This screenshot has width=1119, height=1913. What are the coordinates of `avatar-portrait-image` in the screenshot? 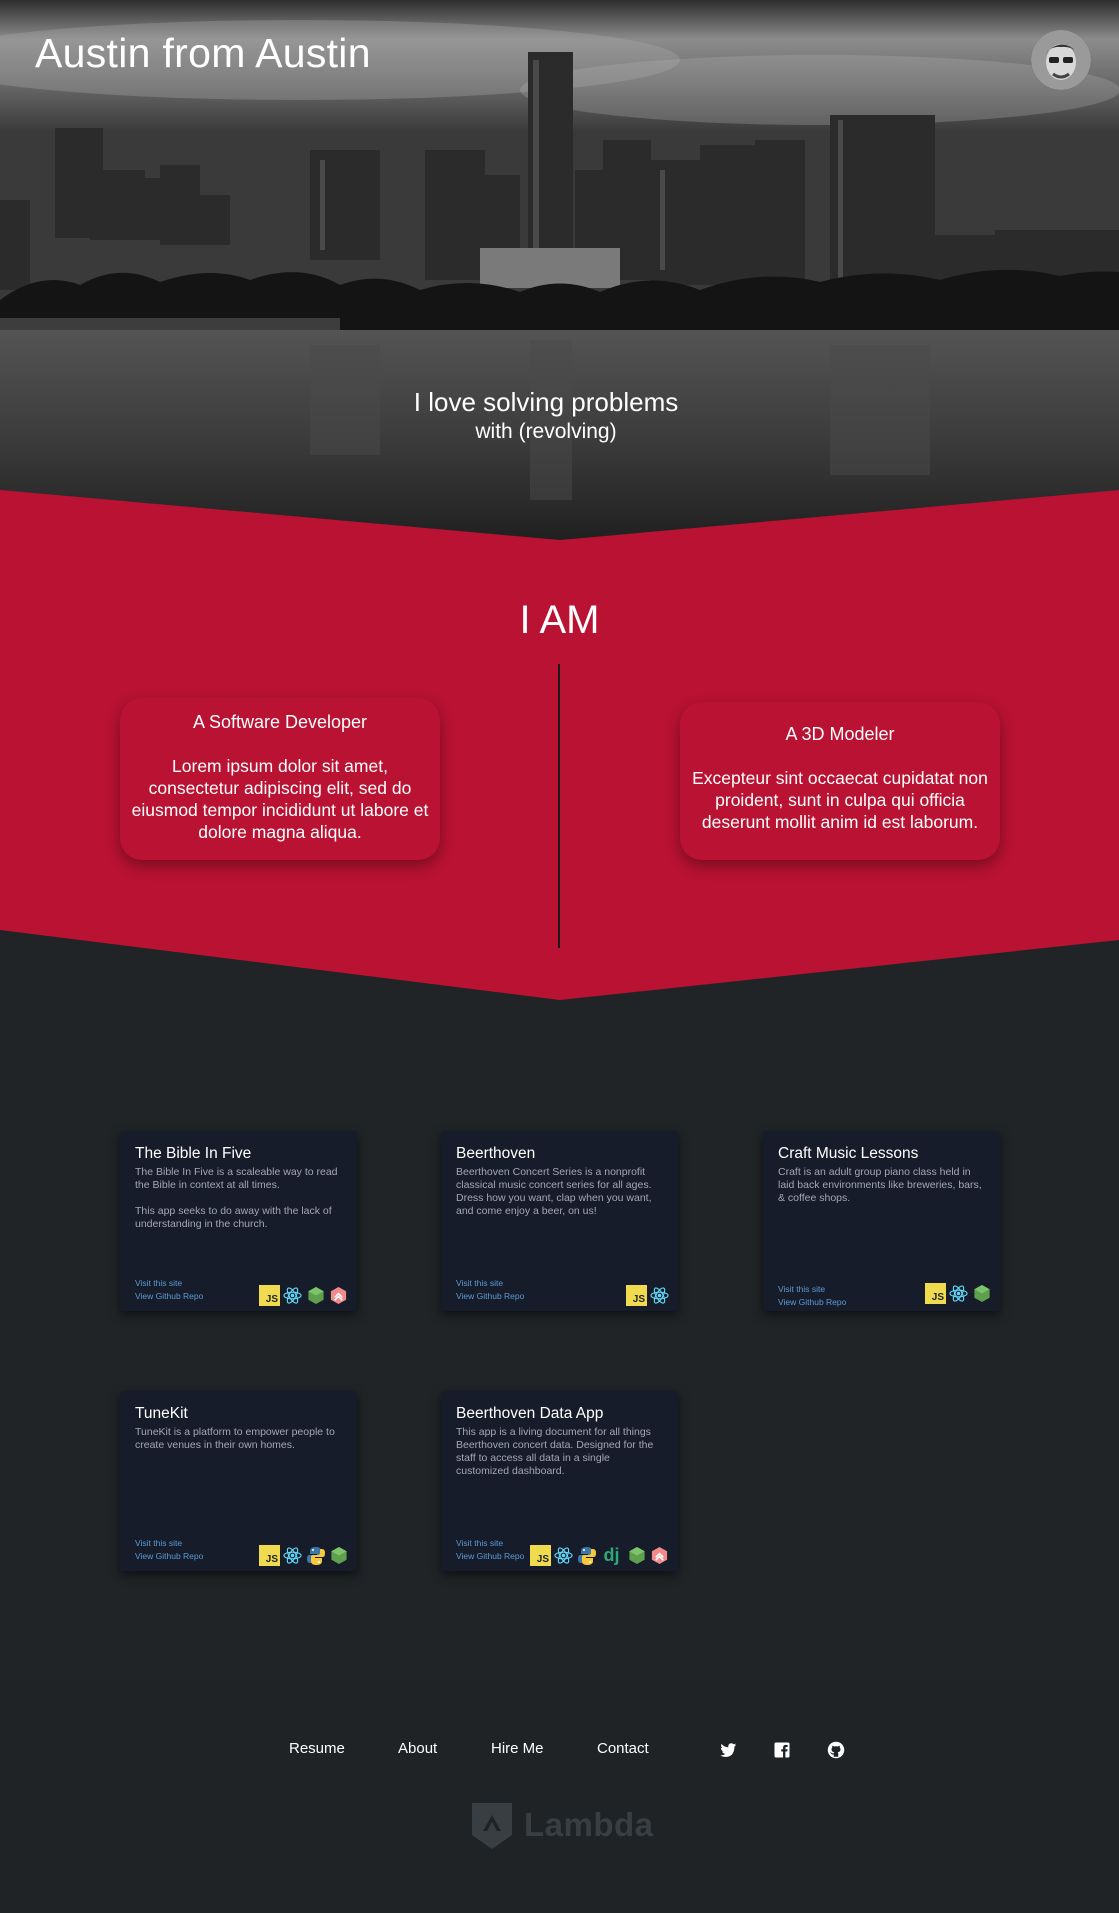 It's located at (1061, 60).